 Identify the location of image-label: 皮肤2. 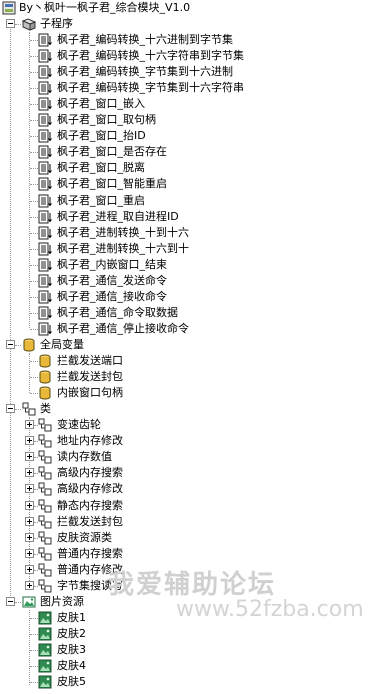
(71, 634).